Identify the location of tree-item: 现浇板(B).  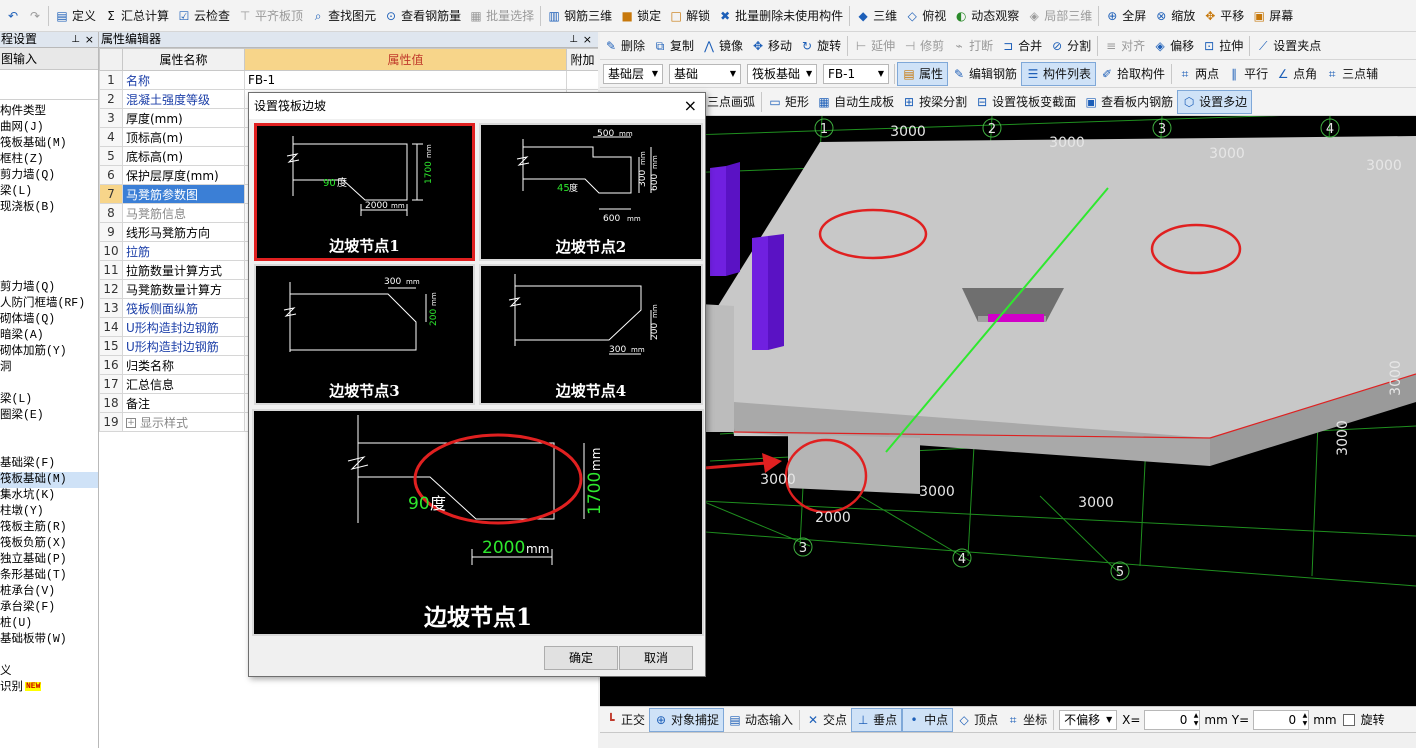
(49, 208).